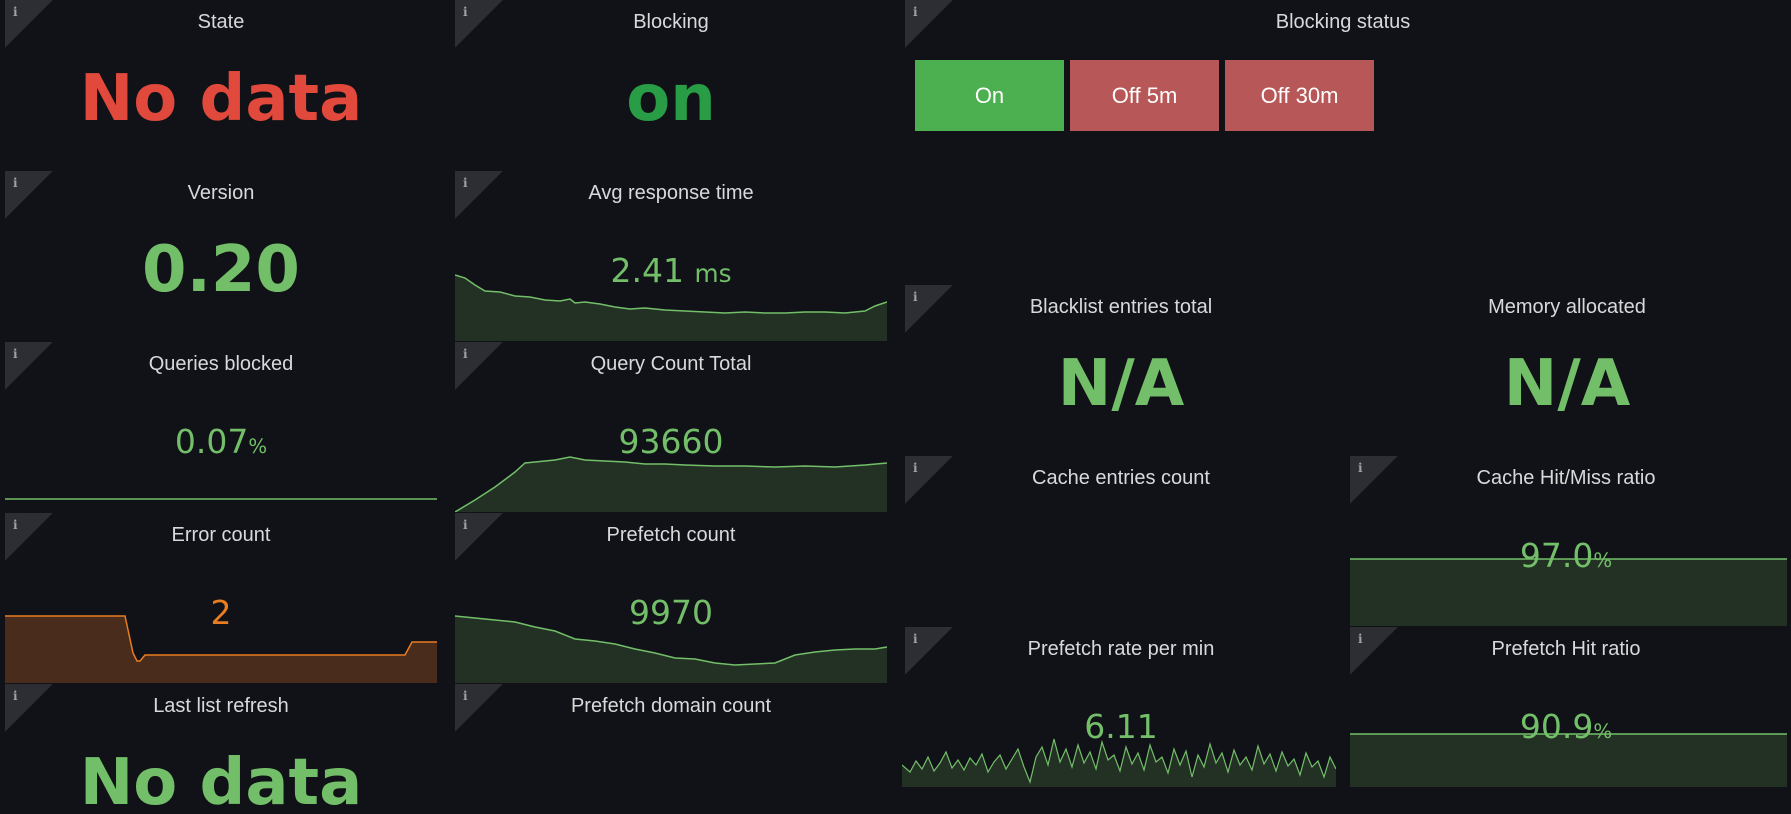  I want to click on panel-cache-hit-ratio: i Cache Hit/Miss ratio 97.0%, so click(1566, 541).